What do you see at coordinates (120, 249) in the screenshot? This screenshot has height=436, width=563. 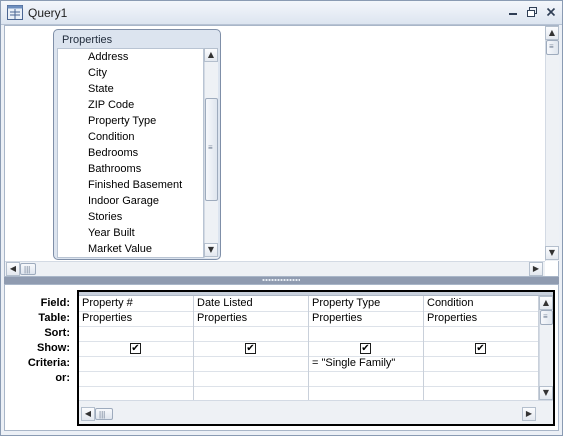 I see `field-item: Market Value` at bounding box center [120, 249].